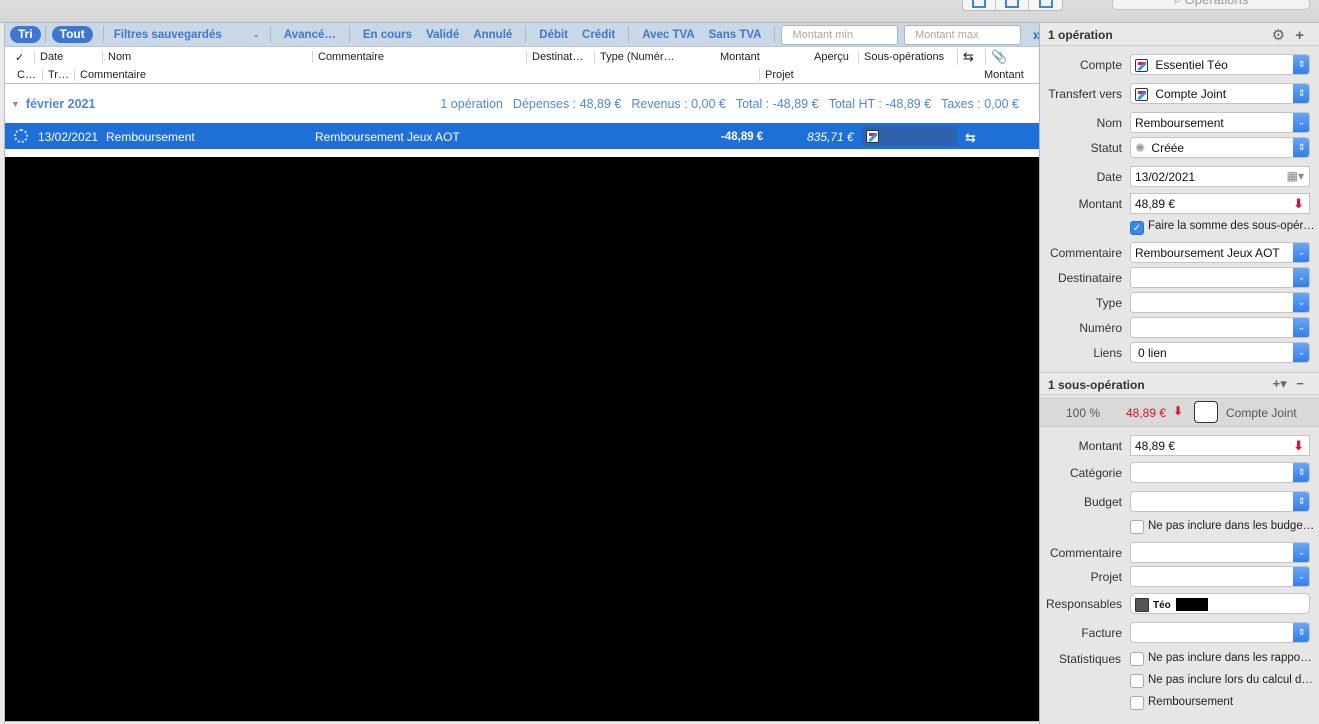 This screenshot has width=1319, height=724. I want to click on column-header-amount-2: Montant, so click(1004, 75).